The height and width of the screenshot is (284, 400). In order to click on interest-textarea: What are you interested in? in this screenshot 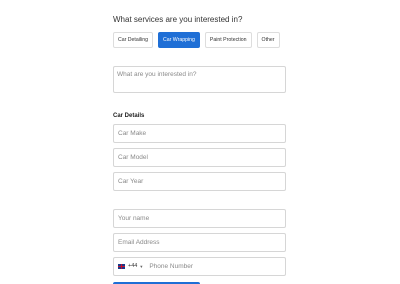, I will do `click(199, 79)`.